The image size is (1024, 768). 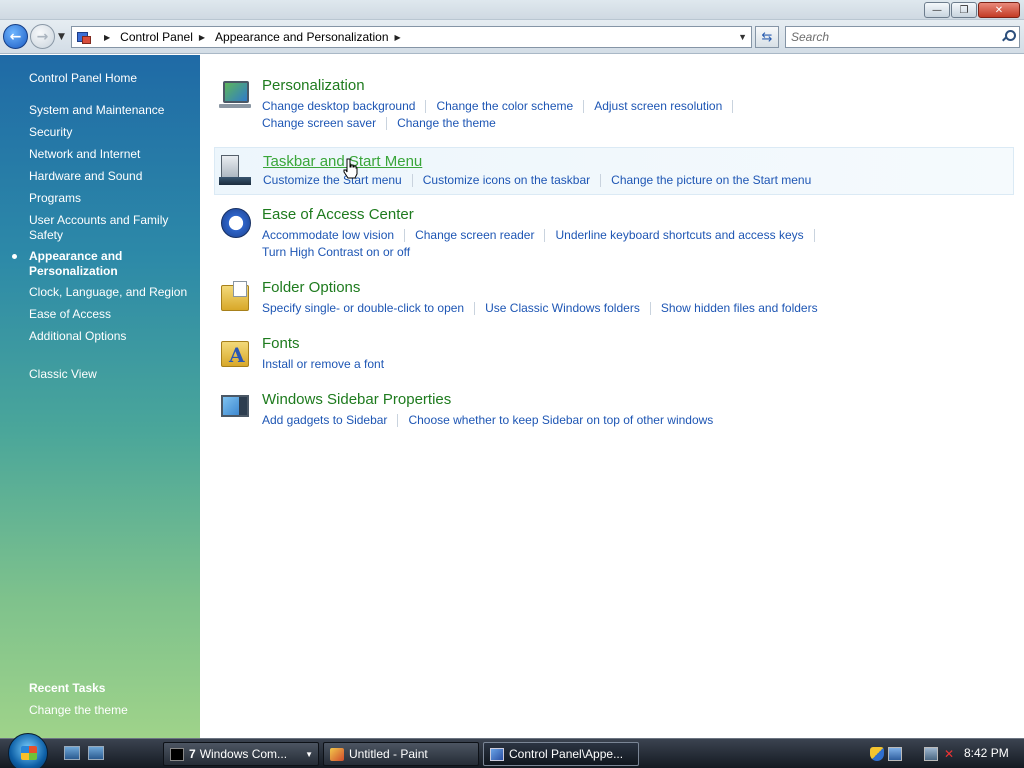 I want to click on ease-of-access-icon, so click(x=235, y=224).